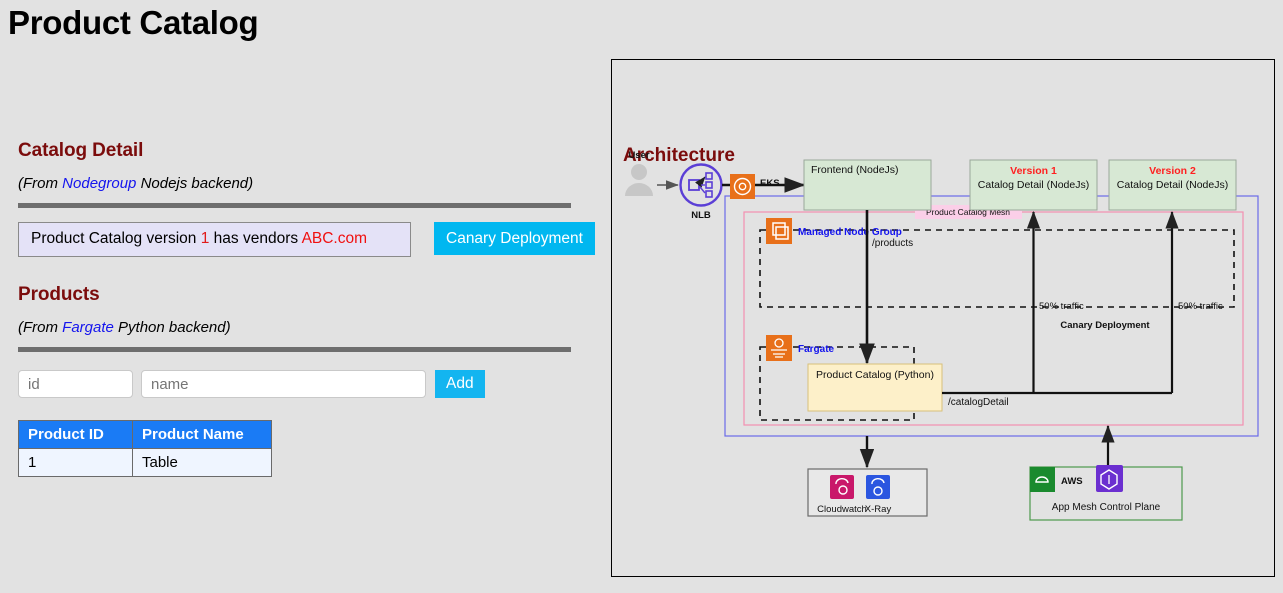 The width and height of the screenshot is (1283, 593). Describe the element at coordinates (202, 462) in the screenshot. I see `cell-product-name: Table` at that location.